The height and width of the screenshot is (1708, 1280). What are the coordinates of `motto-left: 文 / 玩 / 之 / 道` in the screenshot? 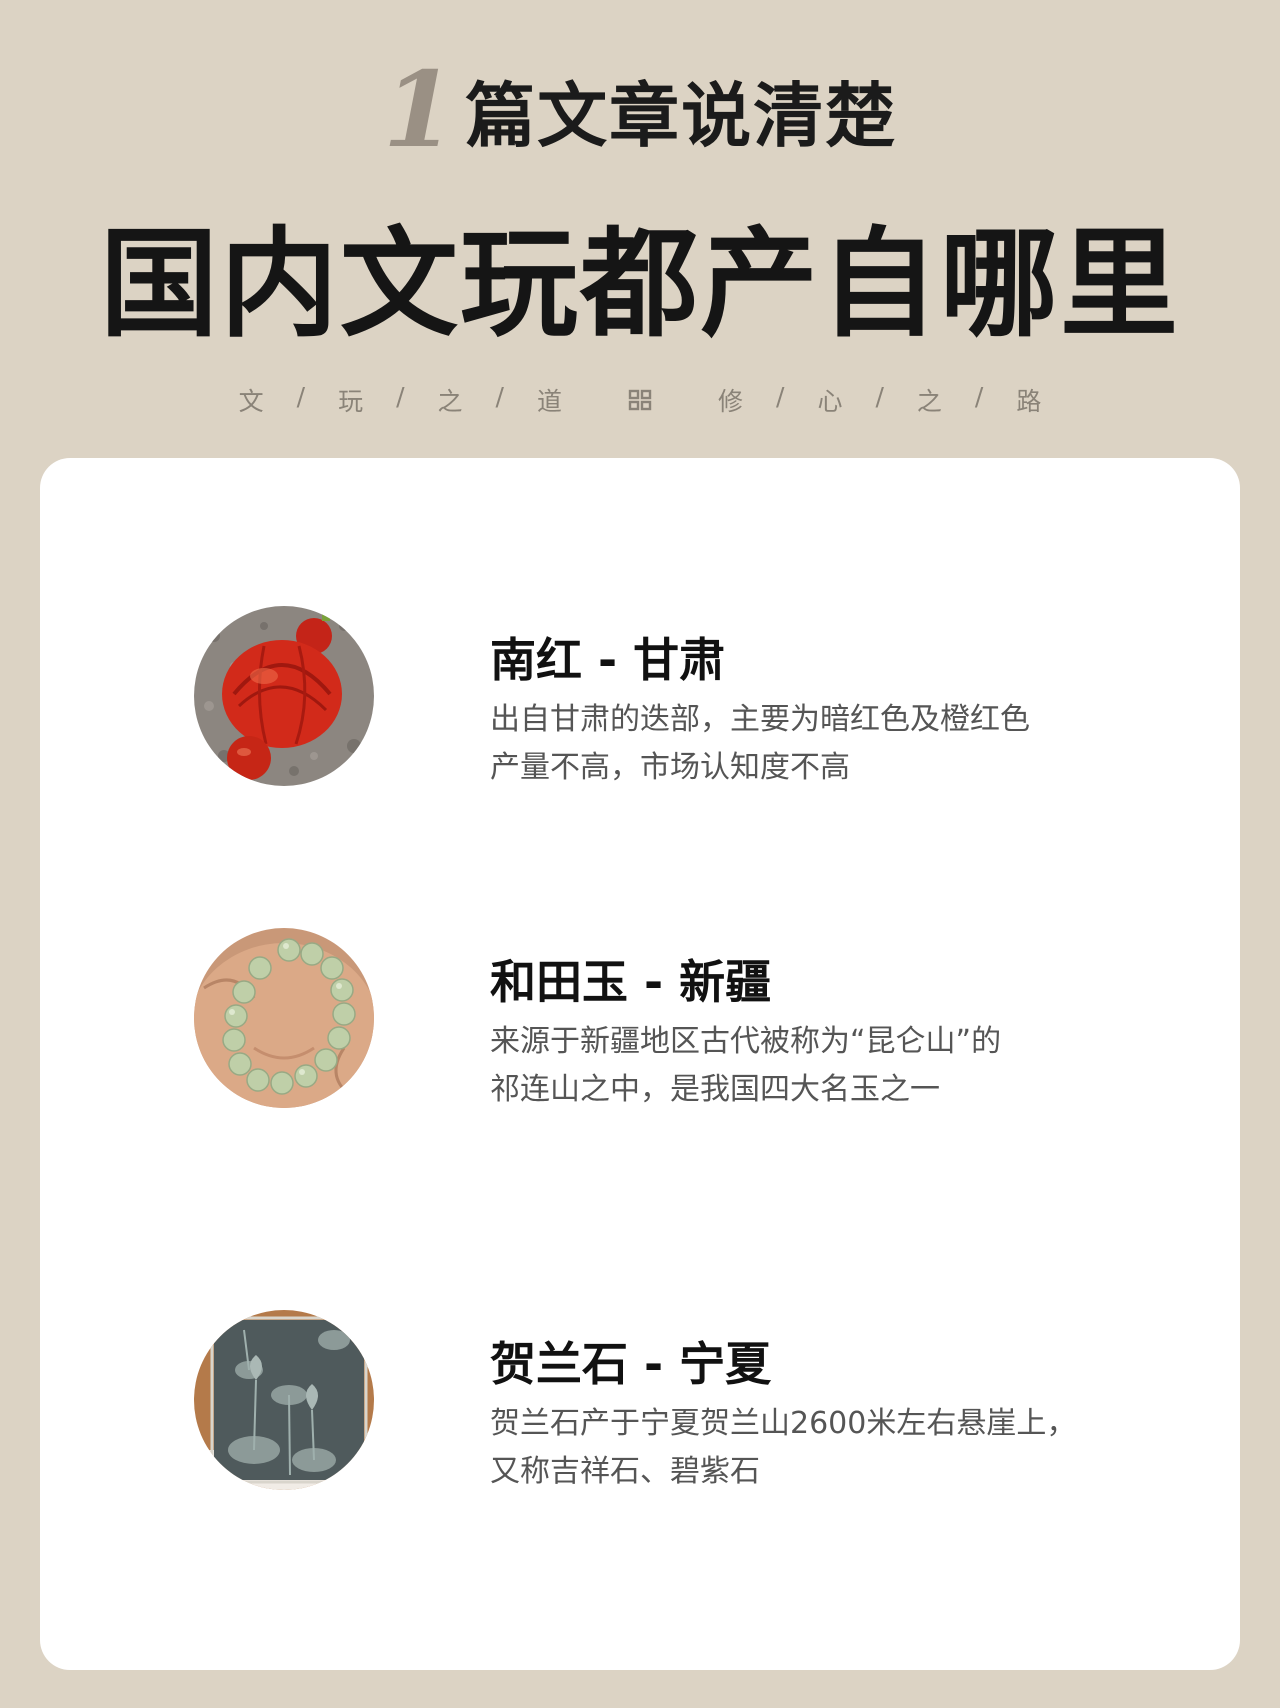 It's located at (400, 400).